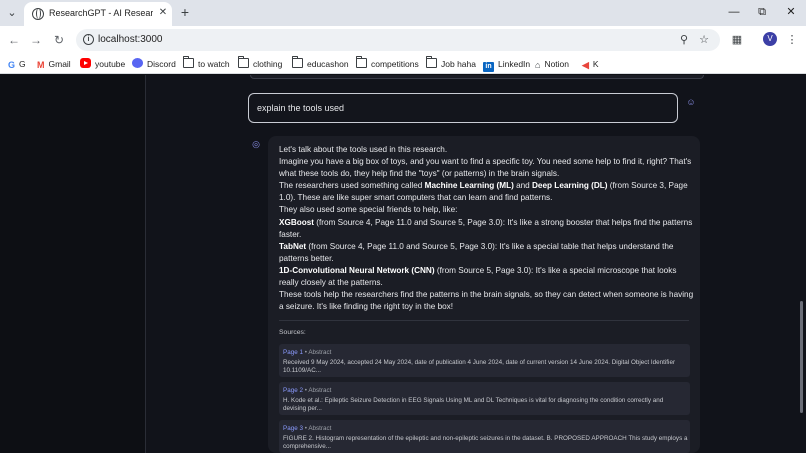 Image resolution: width=806 pixels, height=453 pixels. What do you see at coordinates (12, 13) in the screenshot?
I see `tab-search-icon: ⌄` at bounding box center [12, 13].